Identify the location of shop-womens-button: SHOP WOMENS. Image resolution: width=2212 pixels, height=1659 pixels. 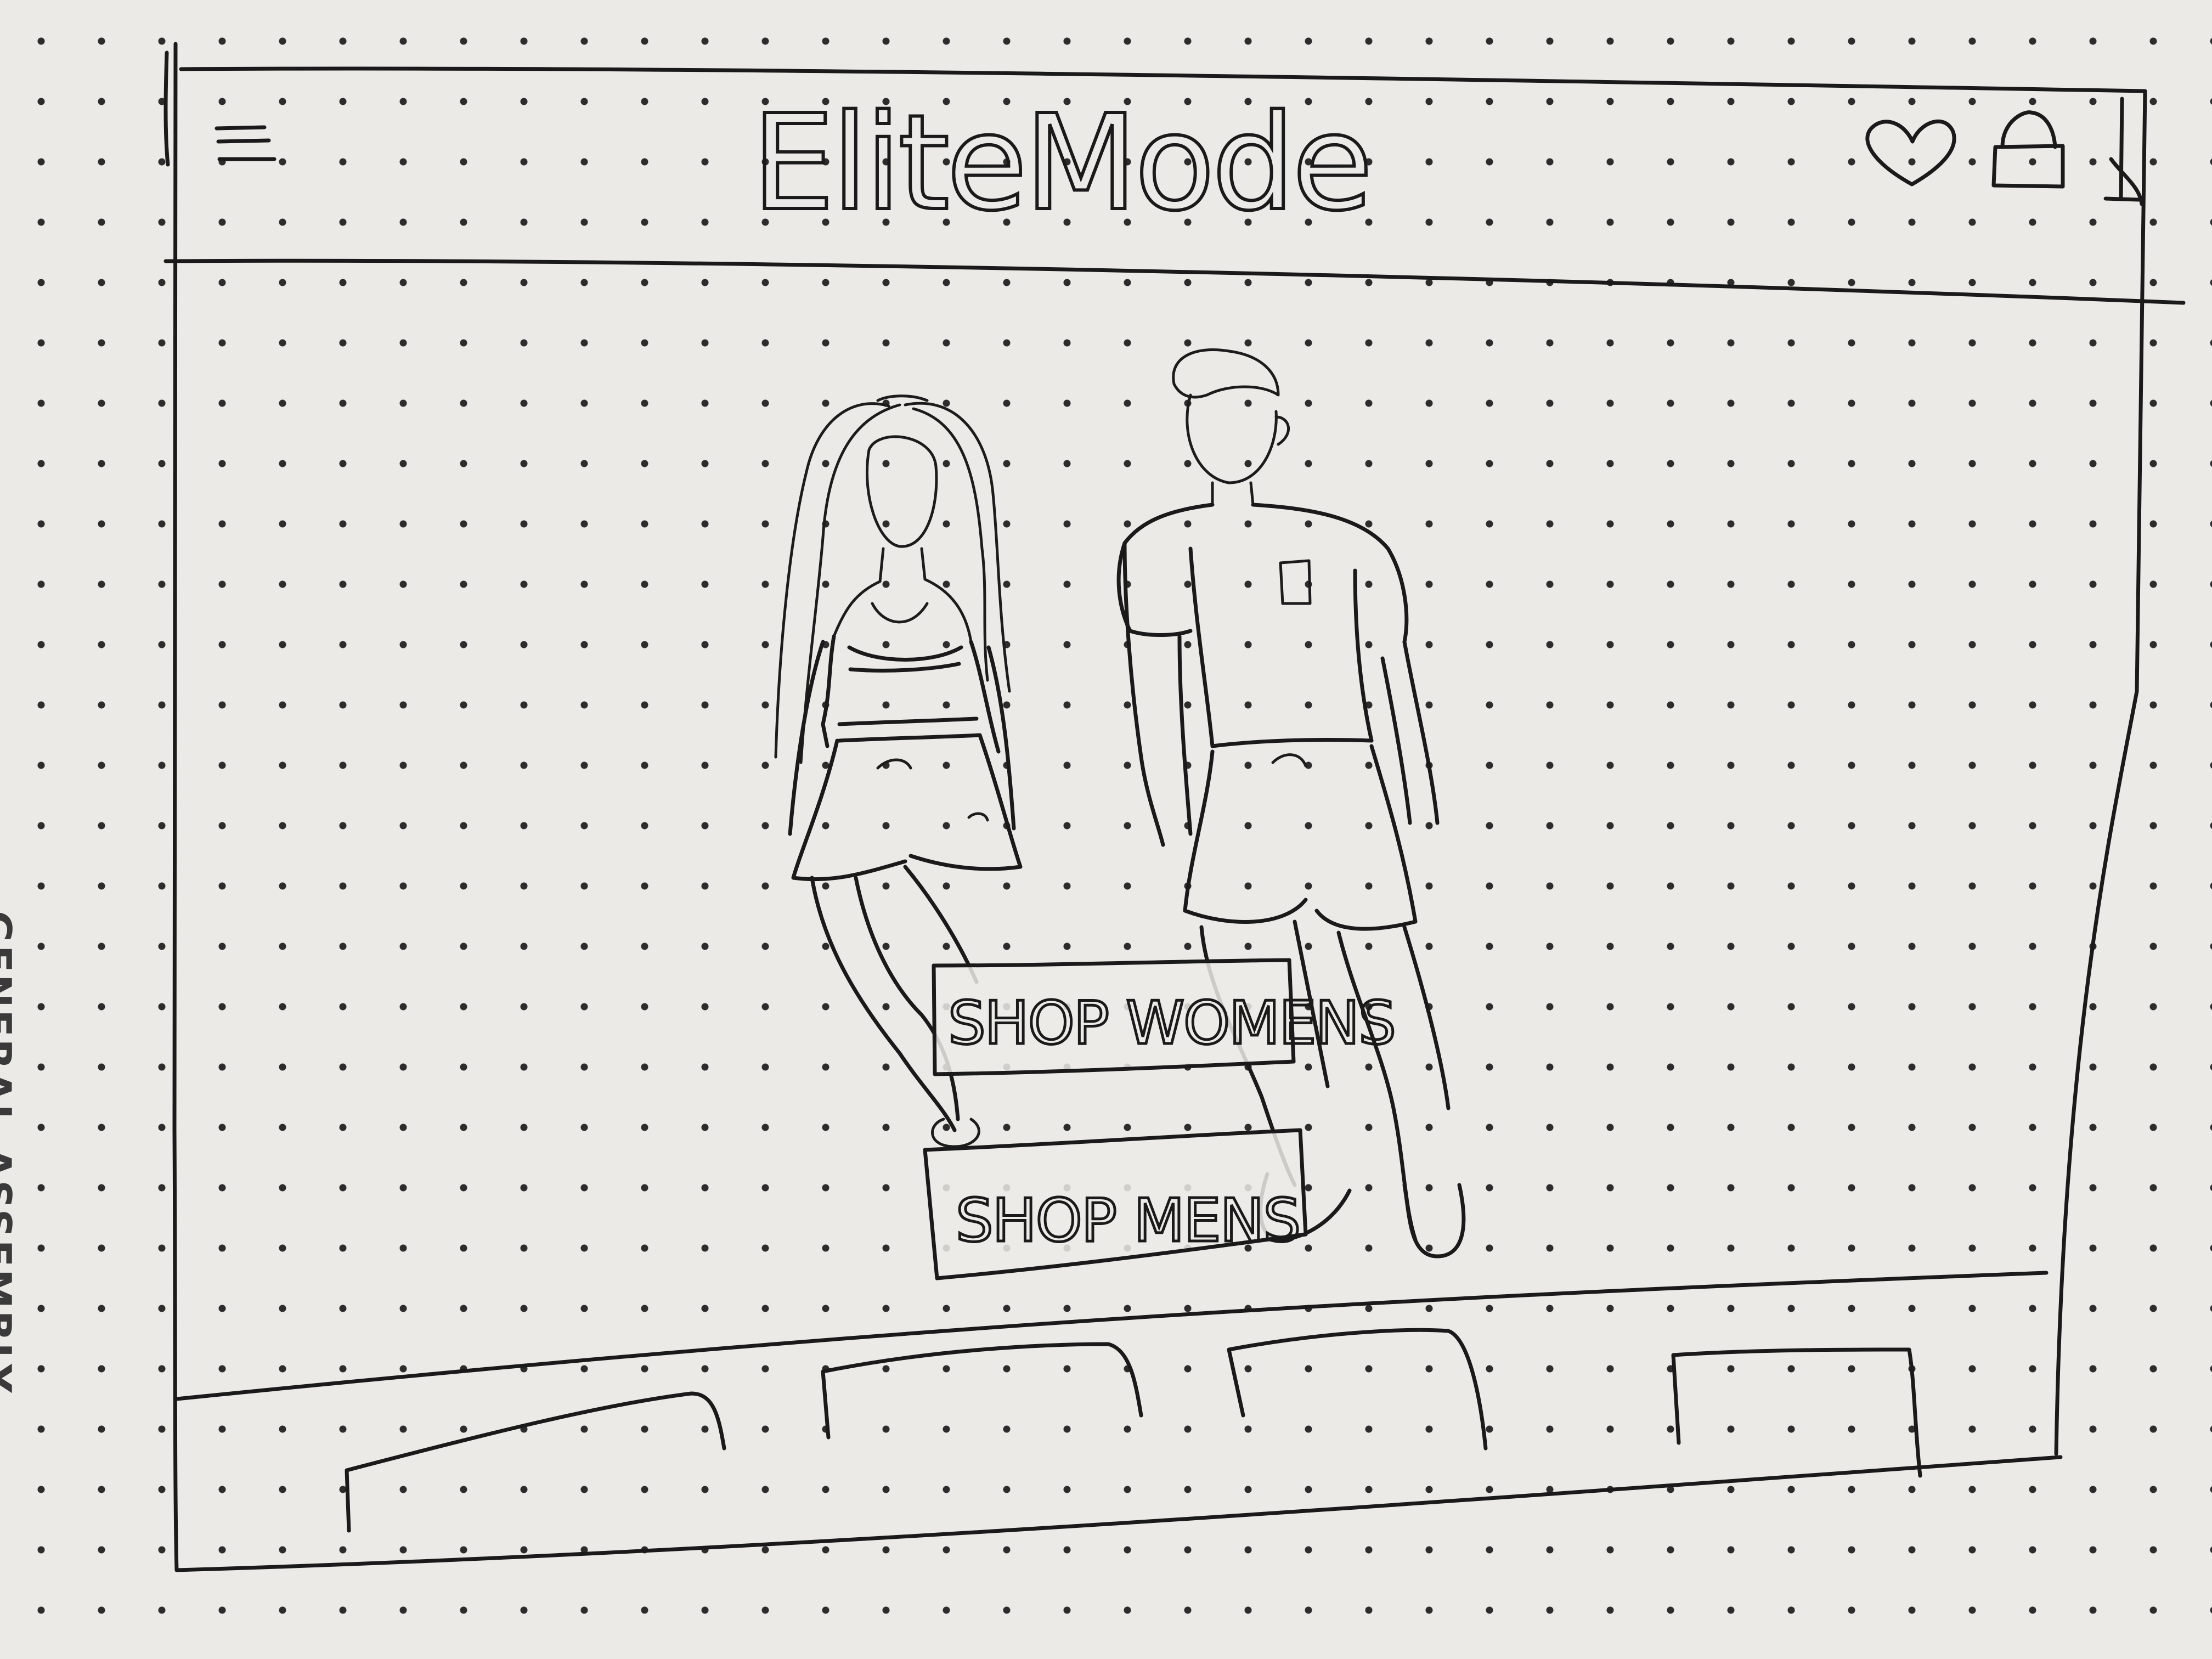
(1164, 1017).